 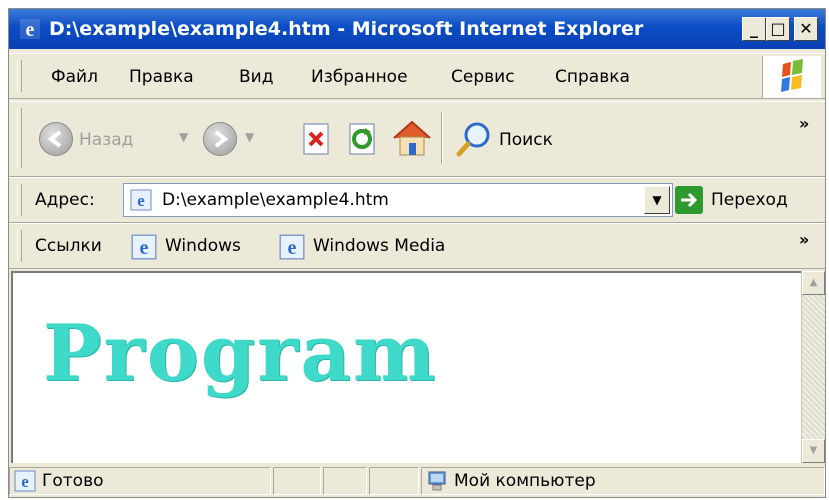 I want to click on menu-bar: Файл Правка Вид Избранное Сервис Справка, so click(x=417, y=76).